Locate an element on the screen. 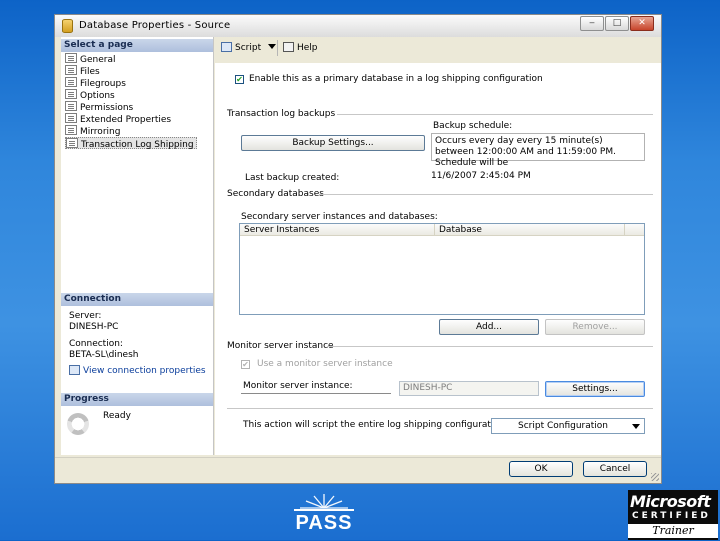  dropdown-arrow-icon is located at coordinates (636, 426).